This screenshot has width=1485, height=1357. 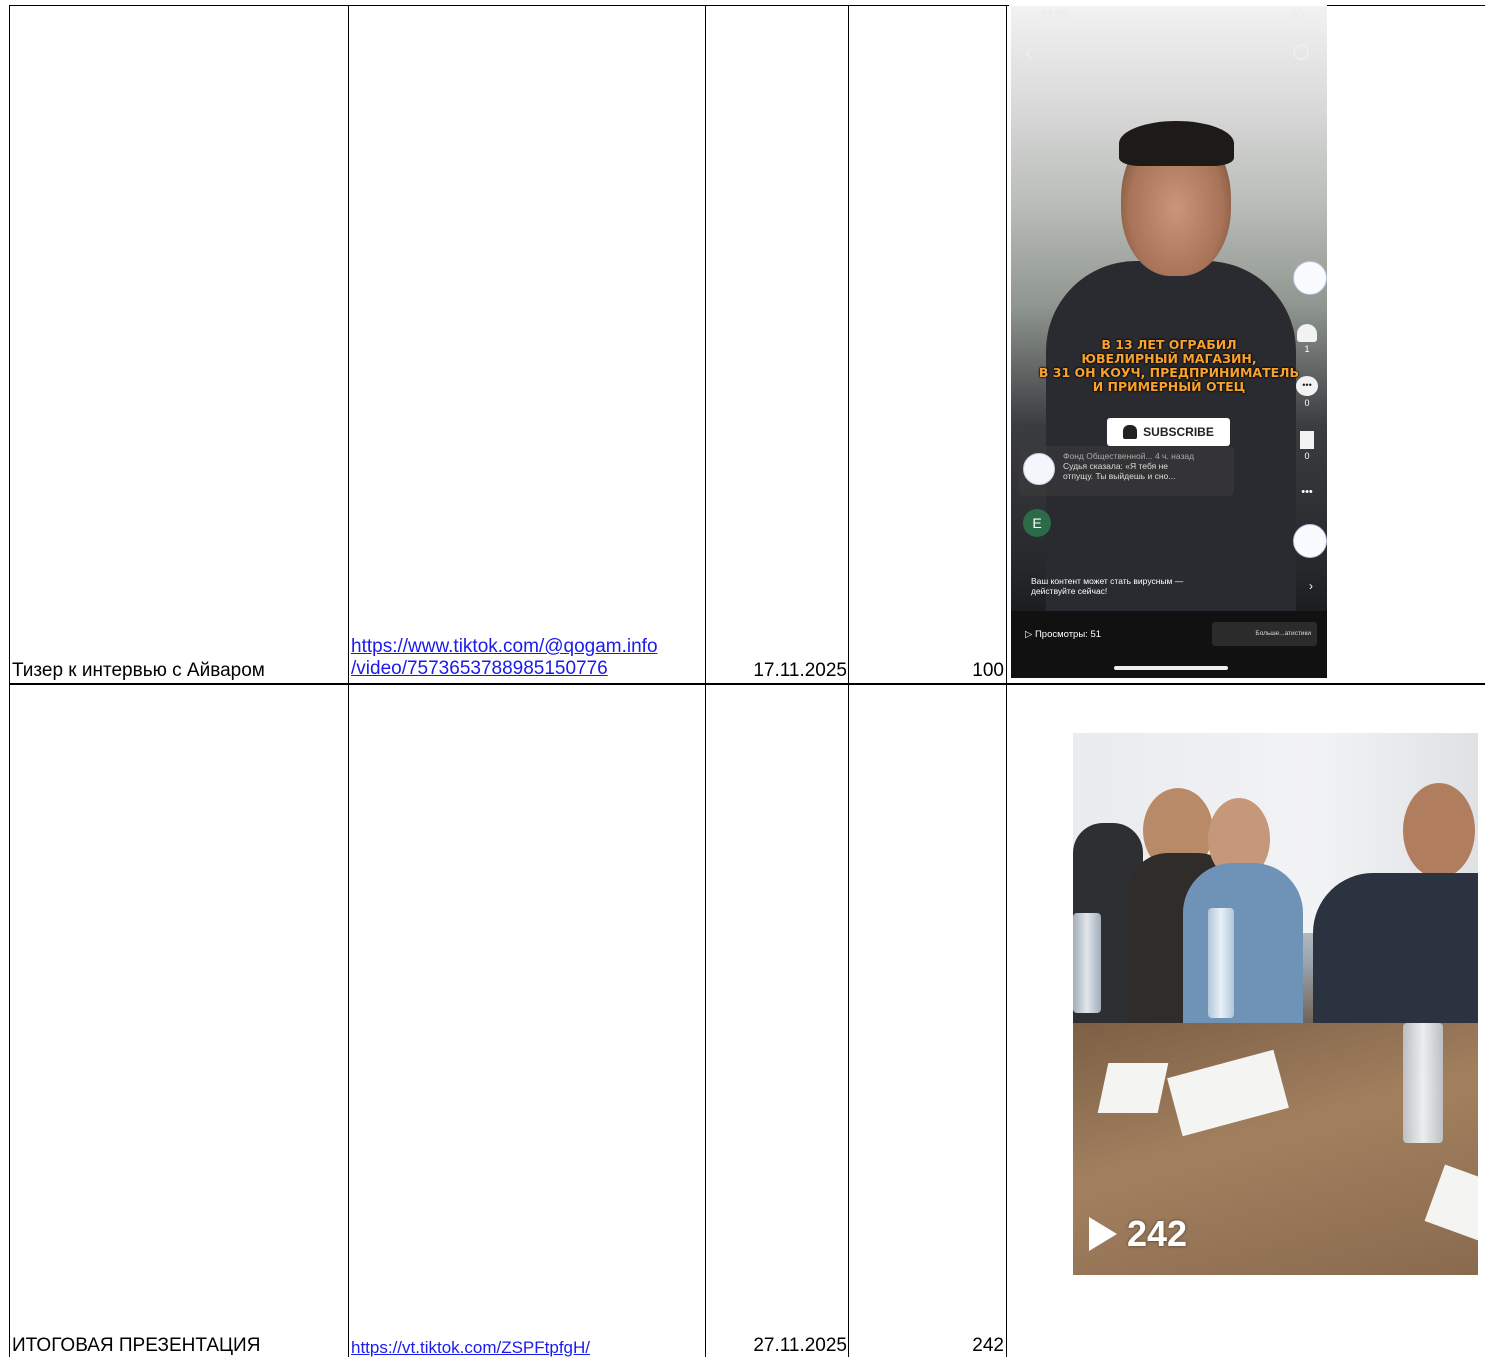 I want to click on row1-title: Тизер к интервью с Айваром, so click(x=138, y=670).